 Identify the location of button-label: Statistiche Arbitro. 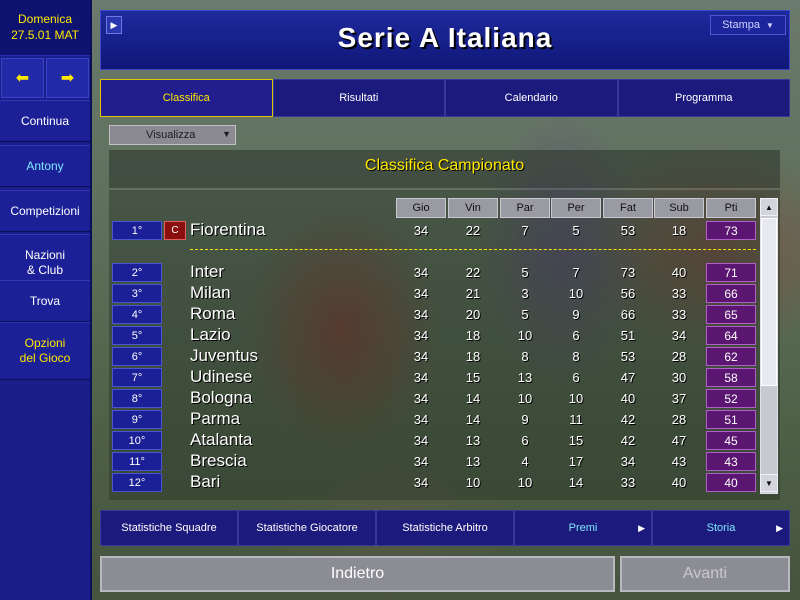
(445, 528).